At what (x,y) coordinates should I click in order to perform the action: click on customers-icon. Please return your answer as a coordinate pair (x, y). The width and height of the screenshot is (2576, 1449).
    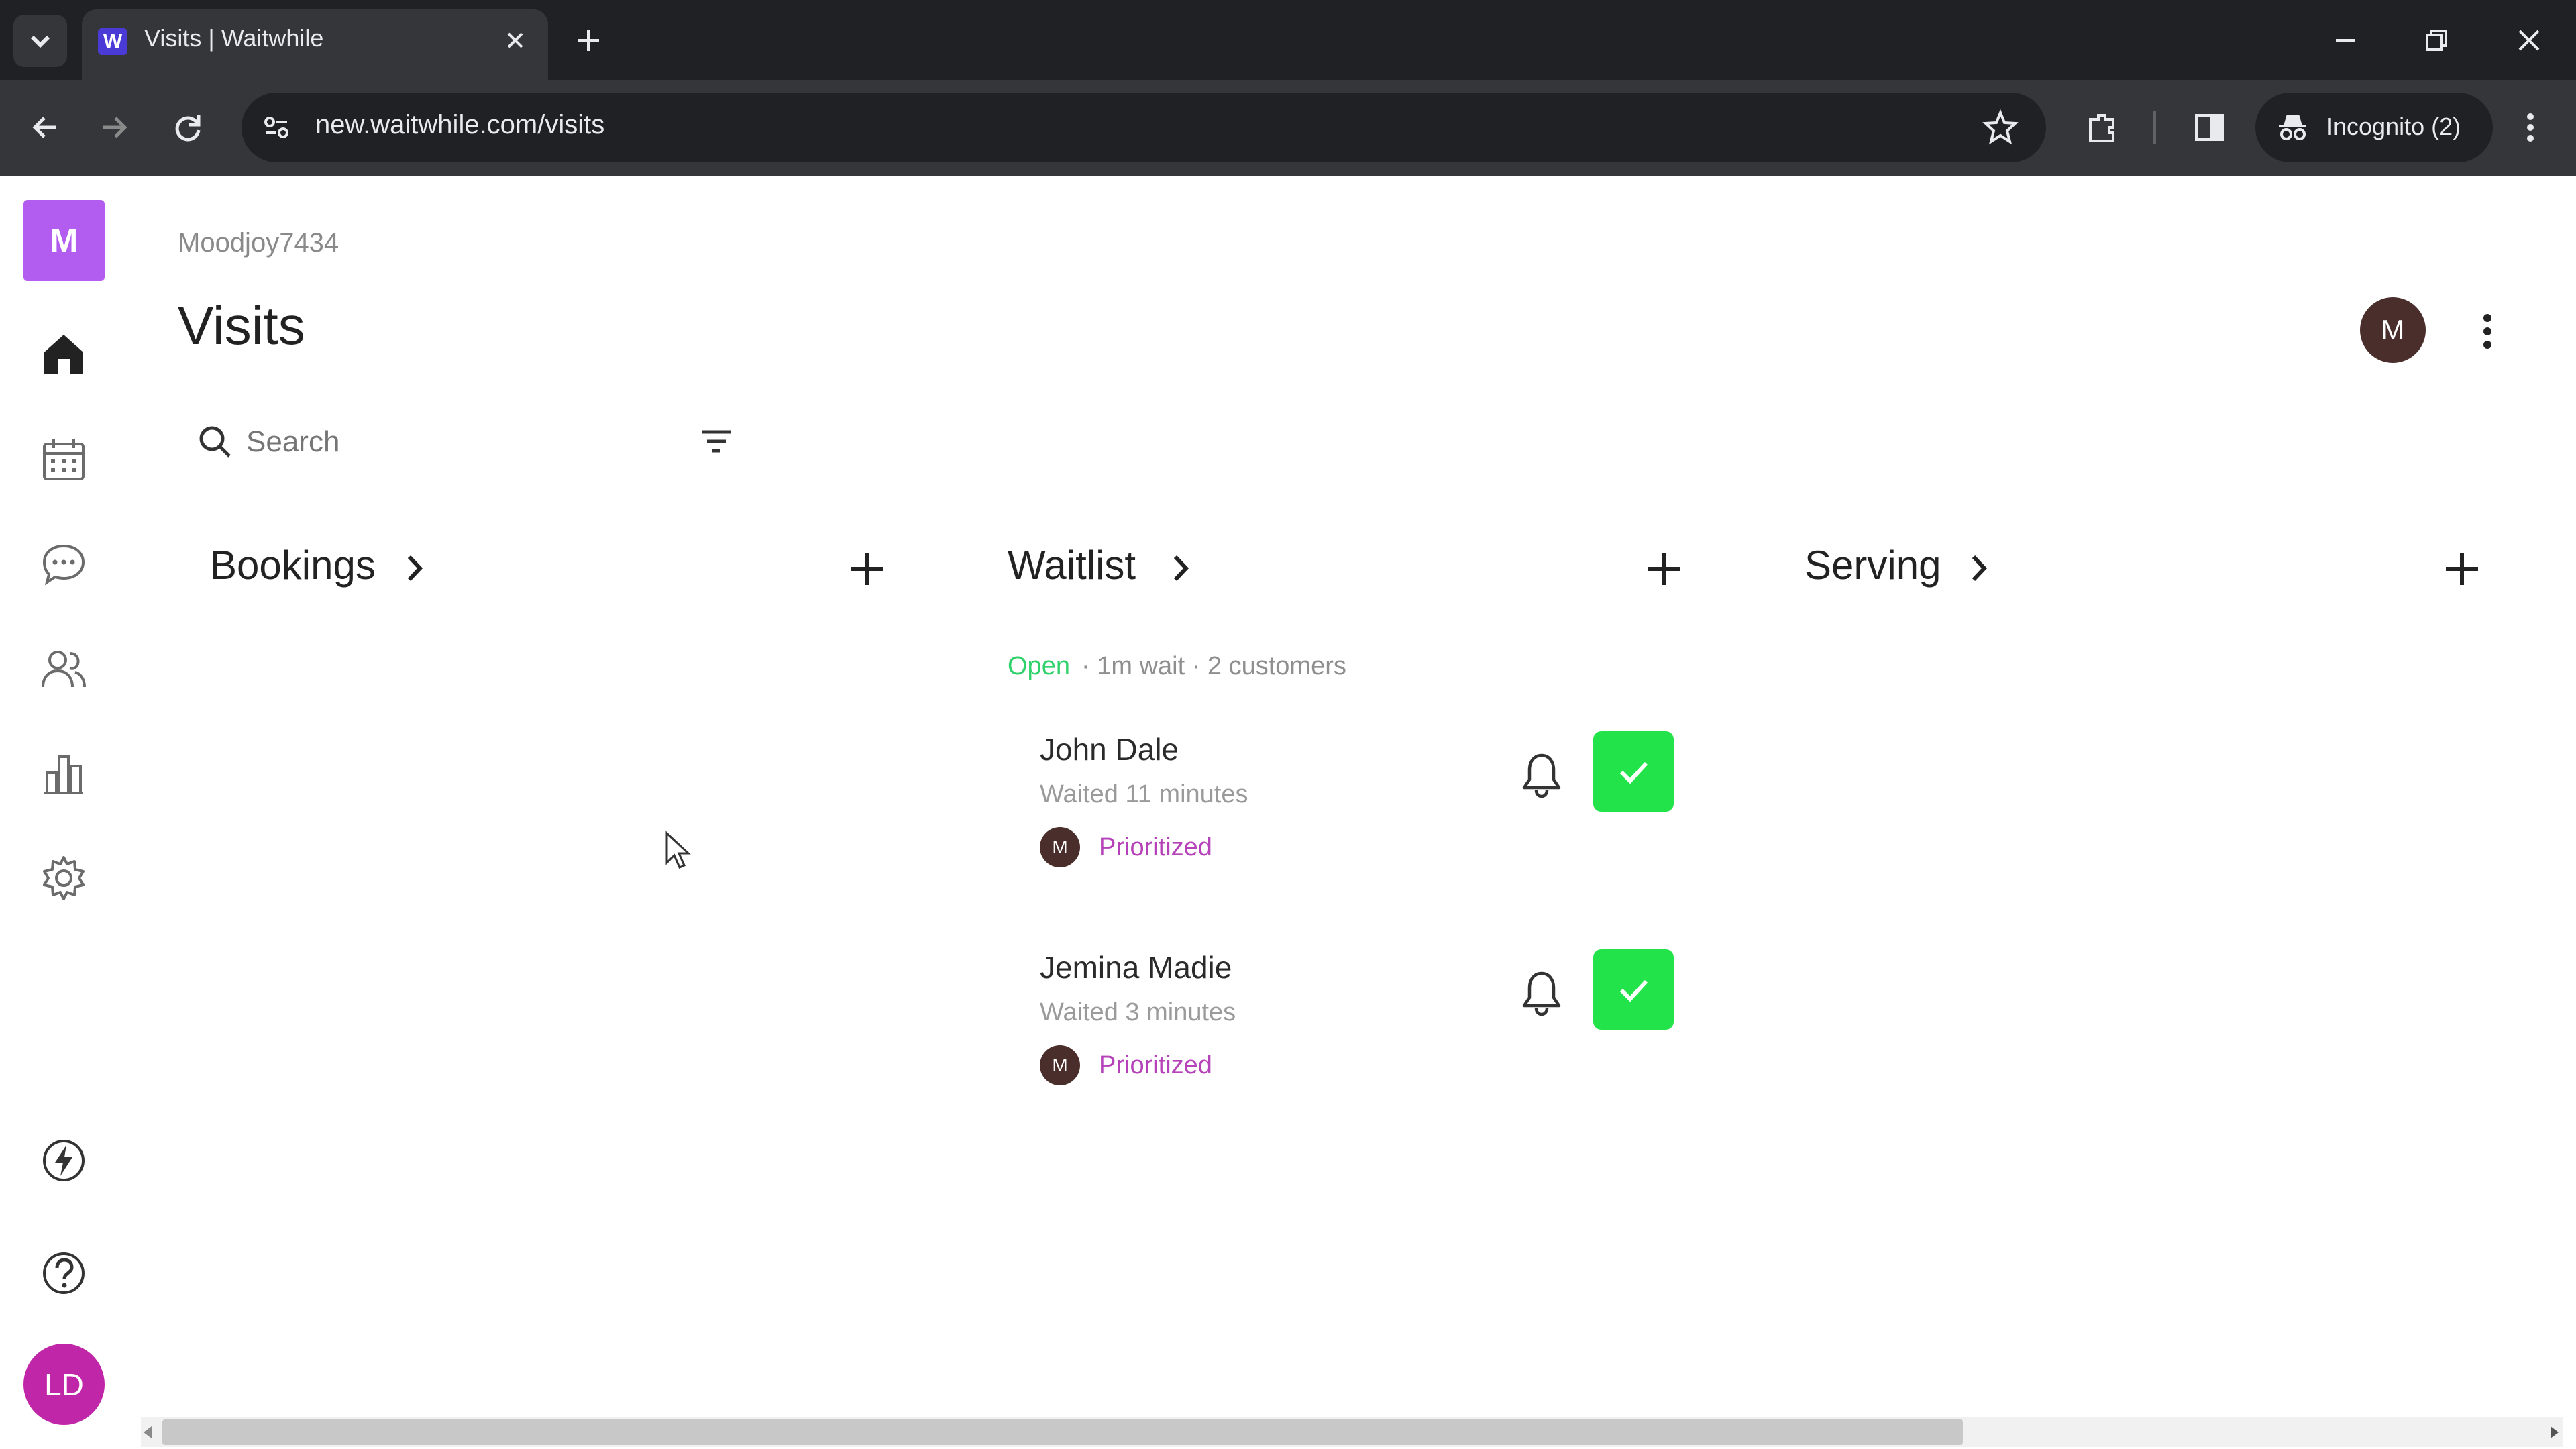
    Looking at the image, I should click on (64, 669).